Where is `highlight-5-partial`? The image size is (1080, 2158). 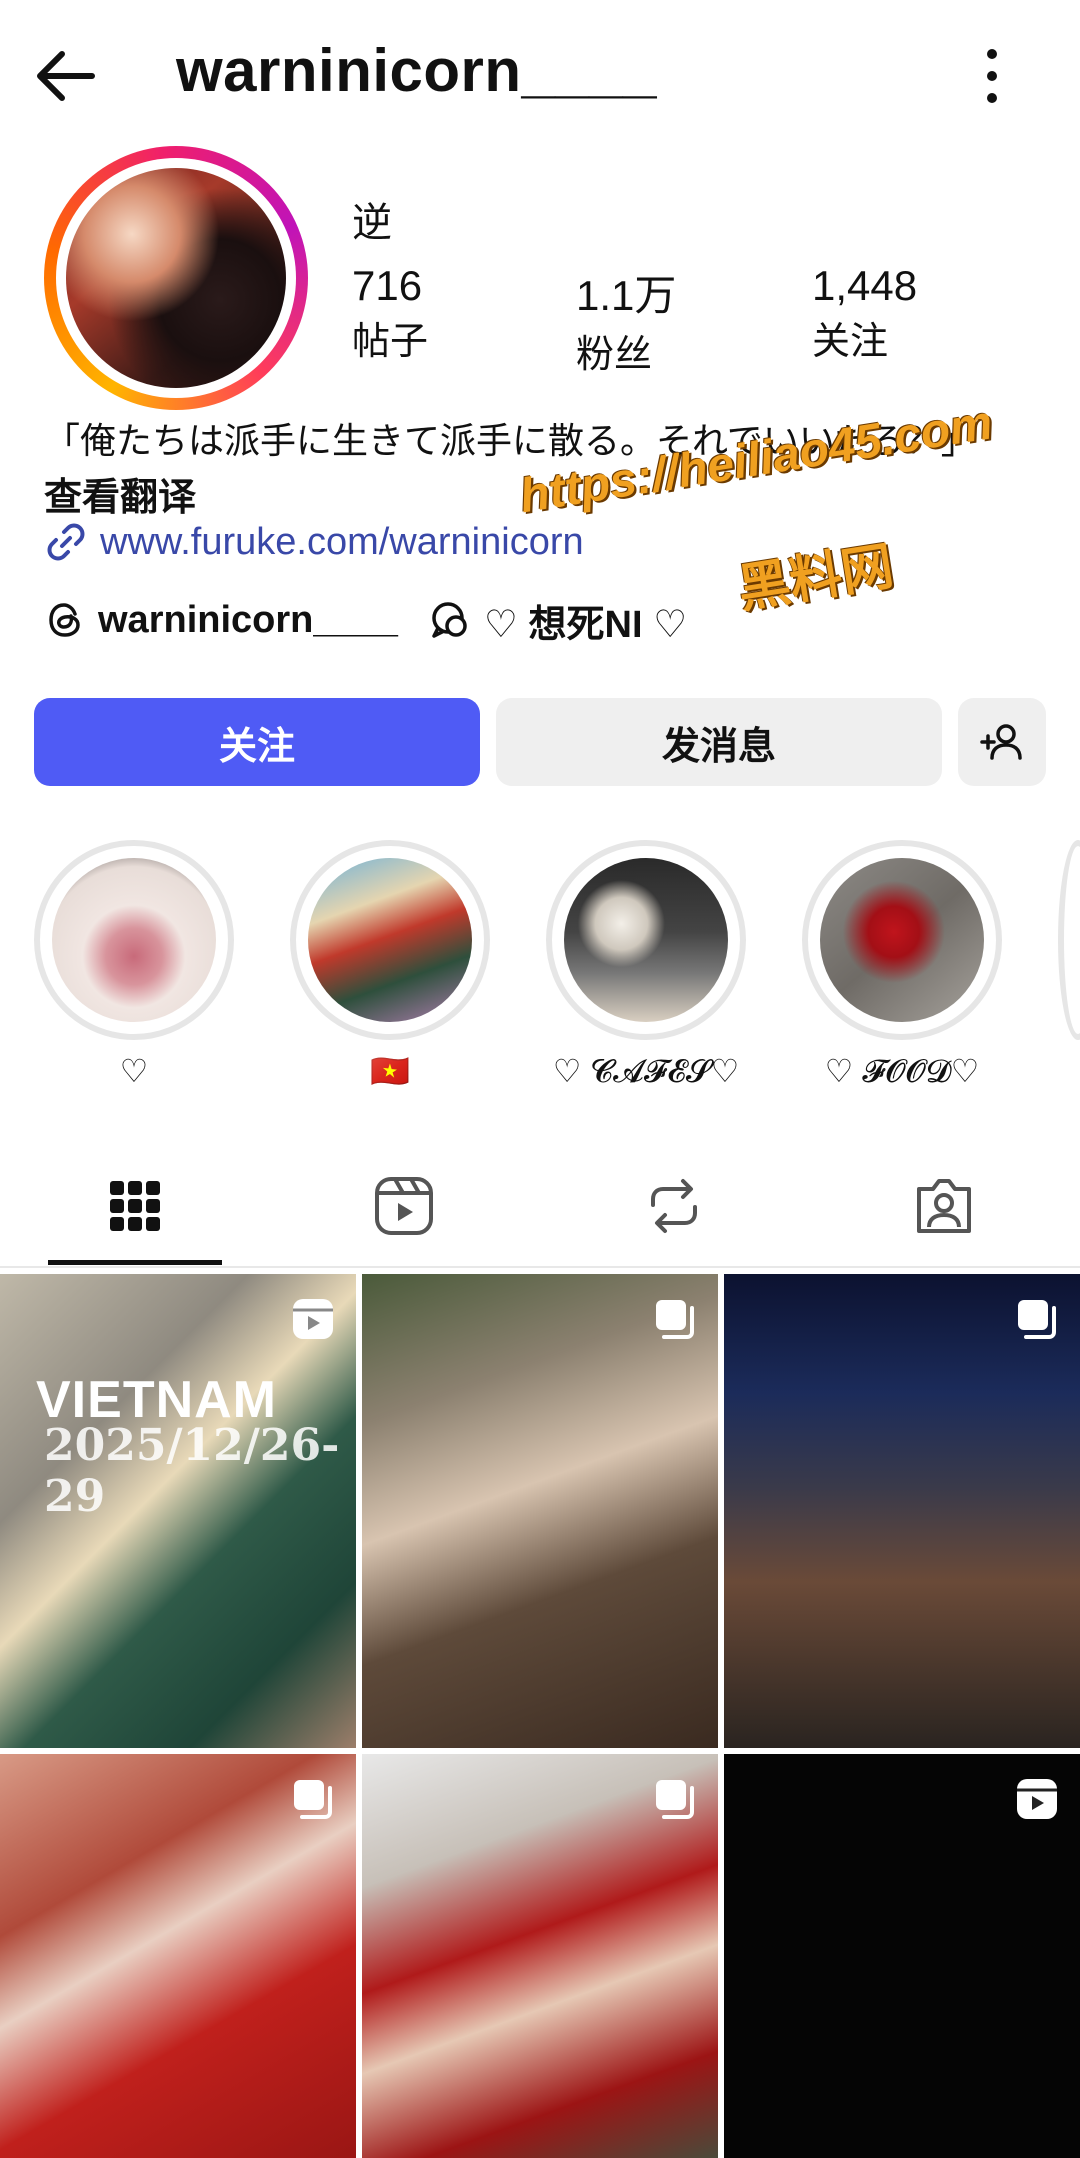 highlight-5-partial is located at coordinates (1069, 940).